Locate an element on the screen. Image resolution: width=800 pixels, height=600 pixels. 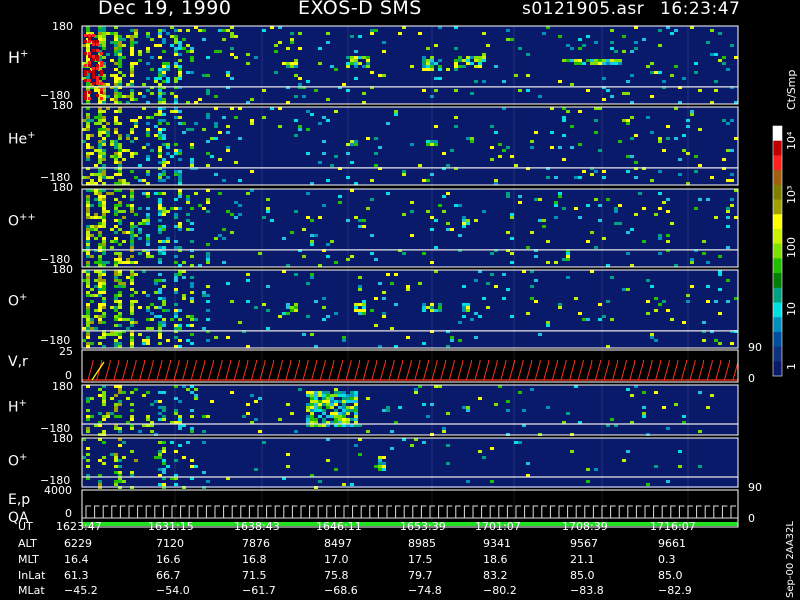
orbit-cell: 8985 is located at coordinates (422, 543).